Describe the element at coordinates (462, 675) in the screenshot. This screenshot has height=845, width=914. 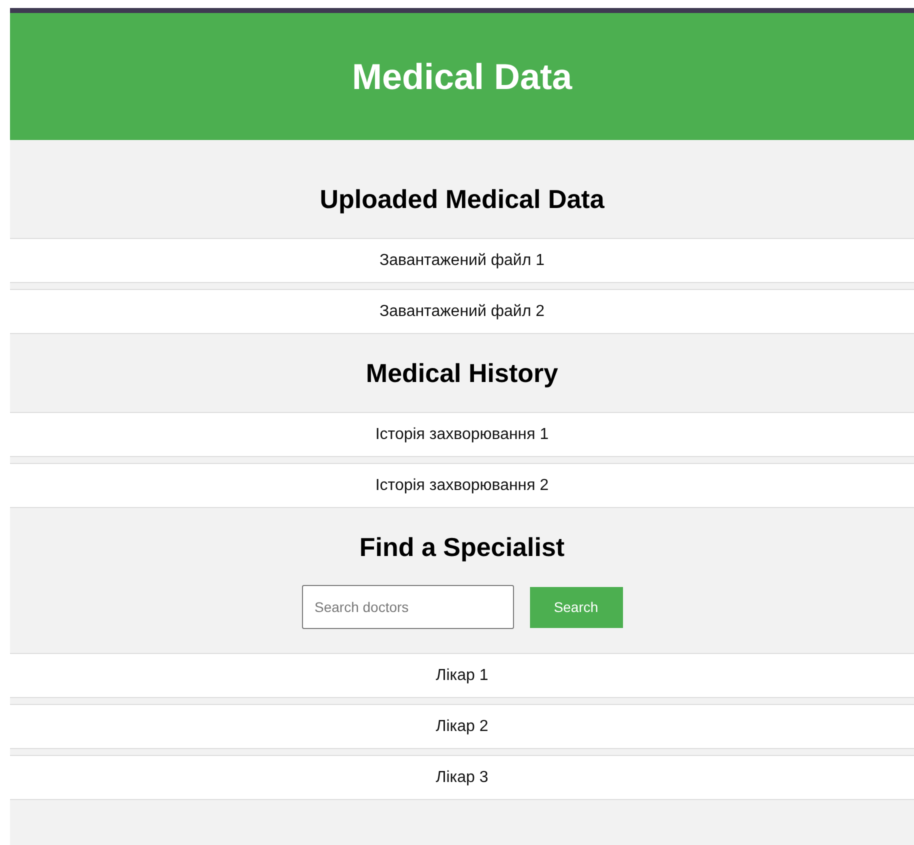
I see `list-item: Лікар 1` at that location.